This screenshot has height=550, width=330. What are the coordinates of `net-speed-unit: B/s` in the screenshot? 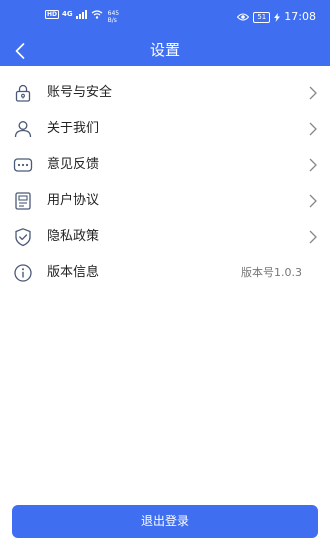 It's located at (112, 20).